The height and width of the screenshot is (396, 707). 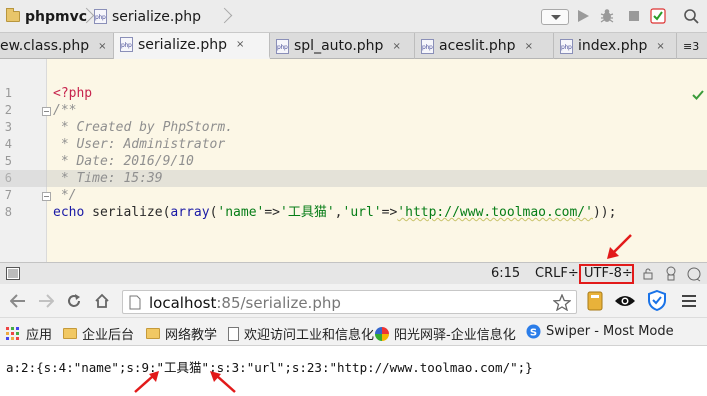 What do you see at coordinates (12, 333) in the screenshot?
I see `apps-grid-icon` at bounding box center [12, 333].